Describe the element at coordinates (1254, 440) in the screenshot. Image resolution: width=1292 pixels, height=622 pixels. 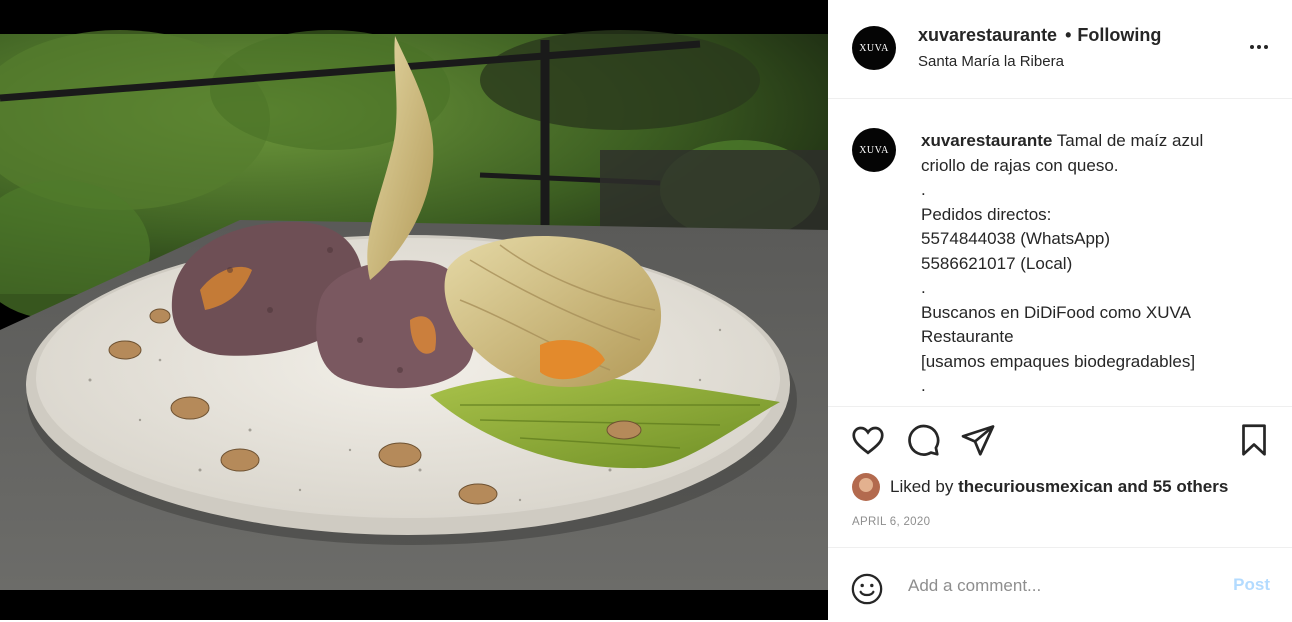
I see `bookmark-icon` at that location.